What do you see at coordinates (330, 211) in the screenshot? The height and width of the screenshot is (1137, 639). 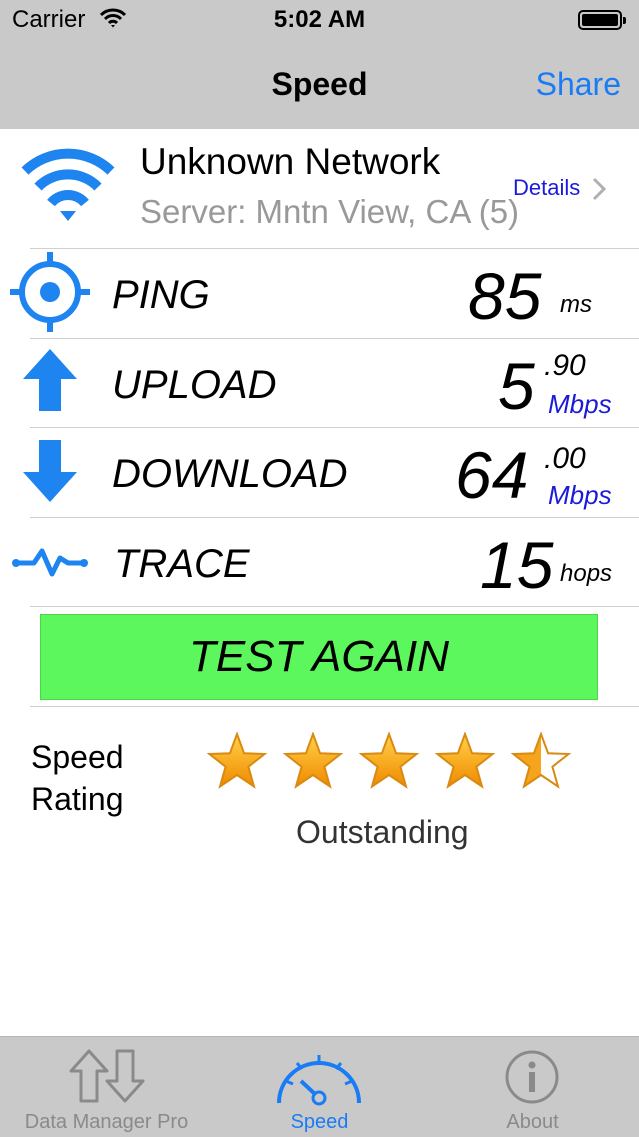 I see `server-location: Server: Mntn View, CA (5)` at bounding box center [330, 211].